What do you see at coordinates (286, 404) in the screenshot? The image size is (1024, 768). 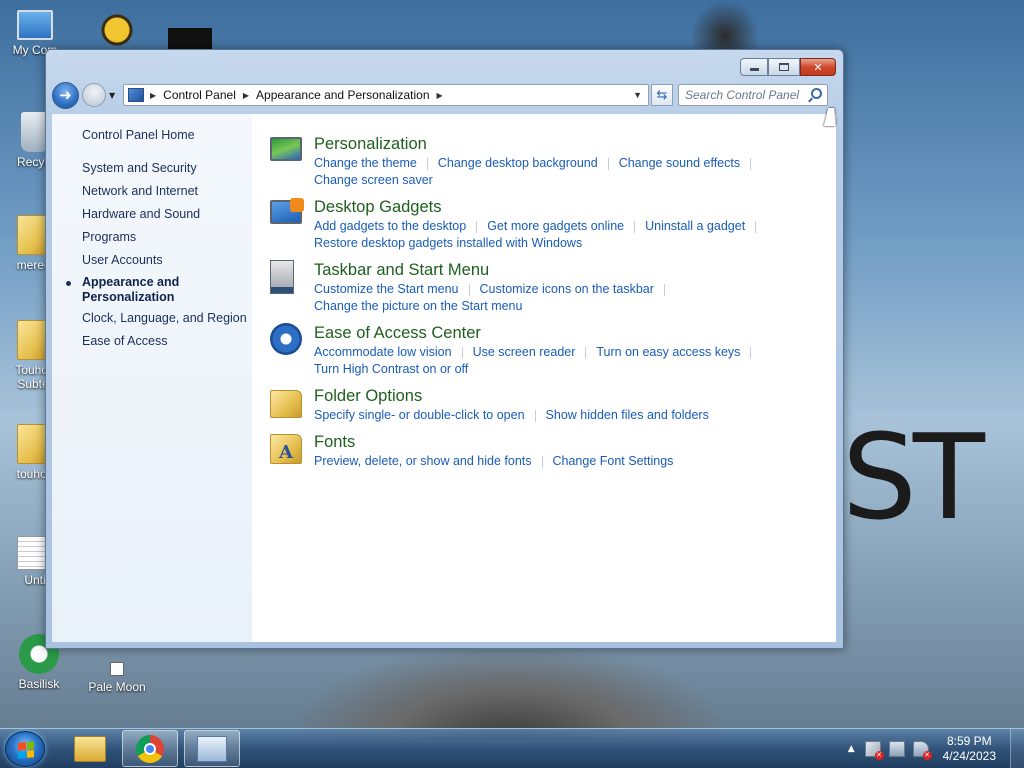 I see `folder-options-icon` at bounding box center [286, 404].